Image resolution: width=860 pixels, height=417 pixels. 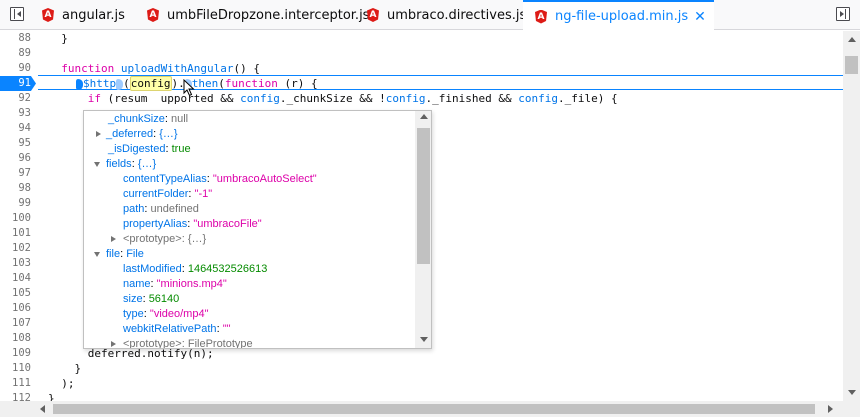 I want to click on tree-row: _isDigested: true, so click(x=149, y=149).